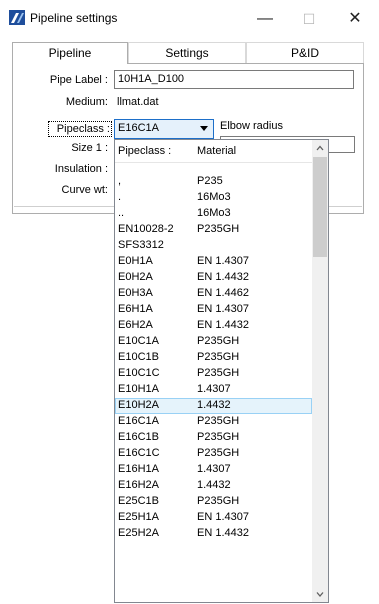  I want to click on dropdown-option: E10H2A 1.4432, so click(213, 406).